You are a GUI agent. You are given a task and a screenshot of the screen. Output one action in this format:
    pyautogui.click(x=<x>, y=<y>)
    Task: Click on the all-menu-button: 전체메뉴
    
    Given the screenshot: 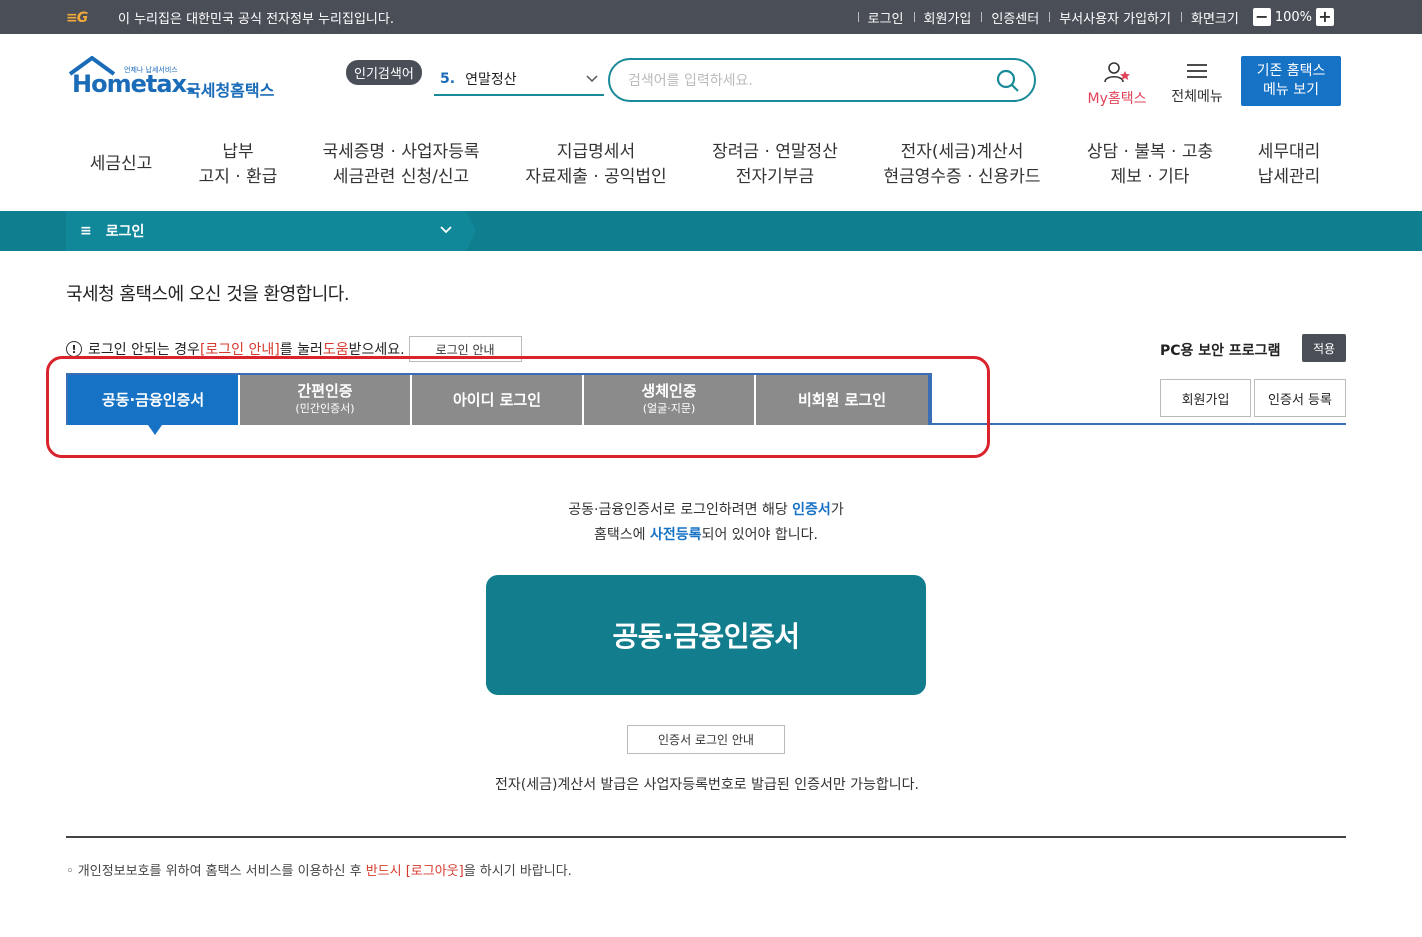 What is the action you would take?
    pyautogui.click(x=1197, y=83)
    